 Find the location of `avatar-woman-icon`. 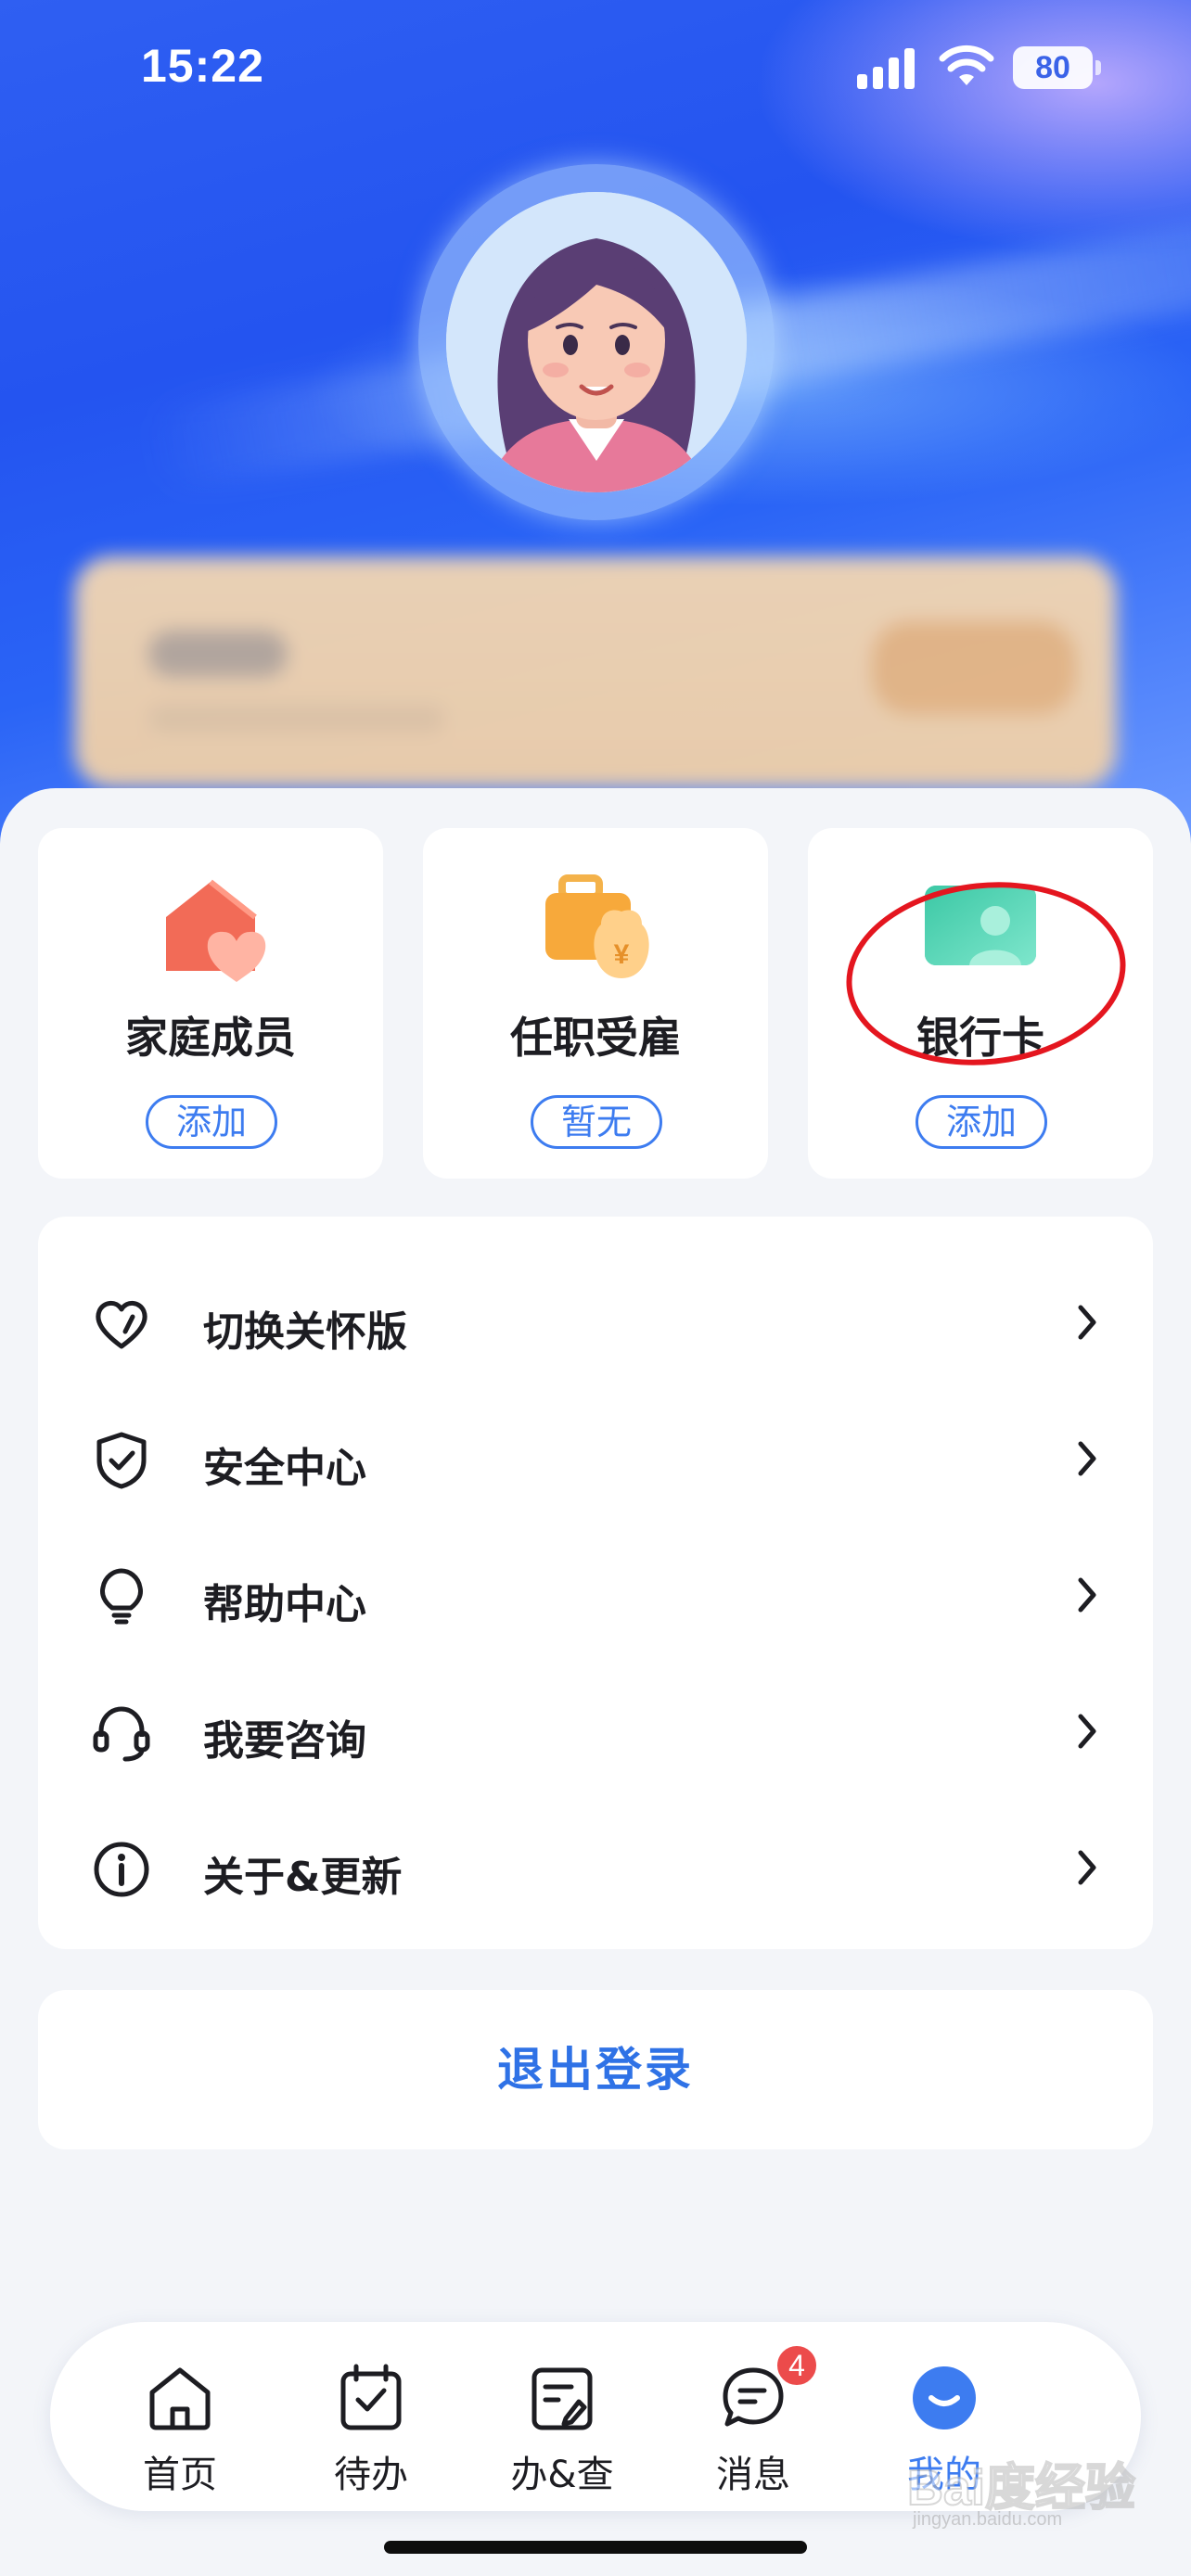

avatar-woman-icon is located at coordinates (597, 342).